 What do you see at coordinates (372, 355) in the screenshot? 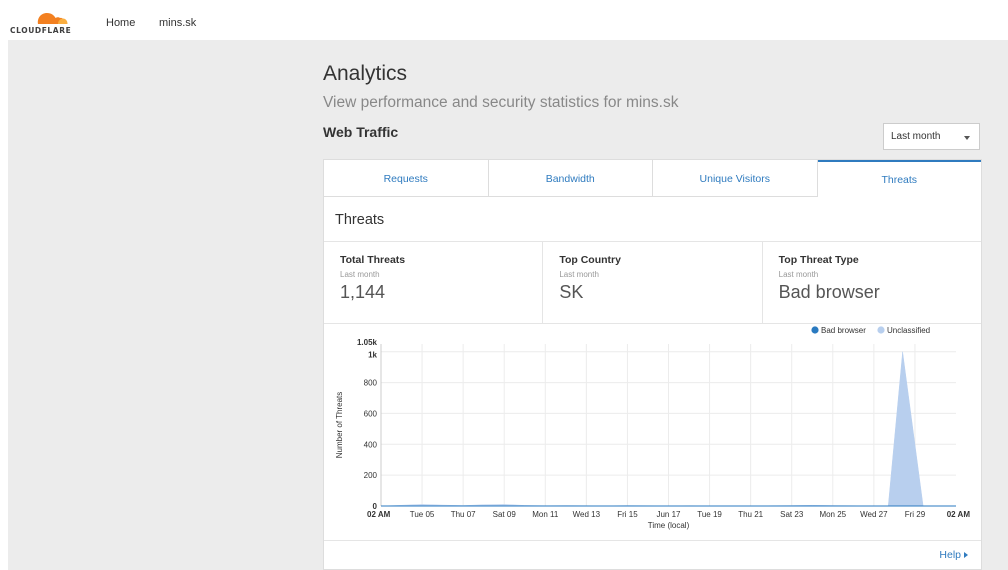
I see `y-tick-label: 1k` at bounding box center [372, 355].